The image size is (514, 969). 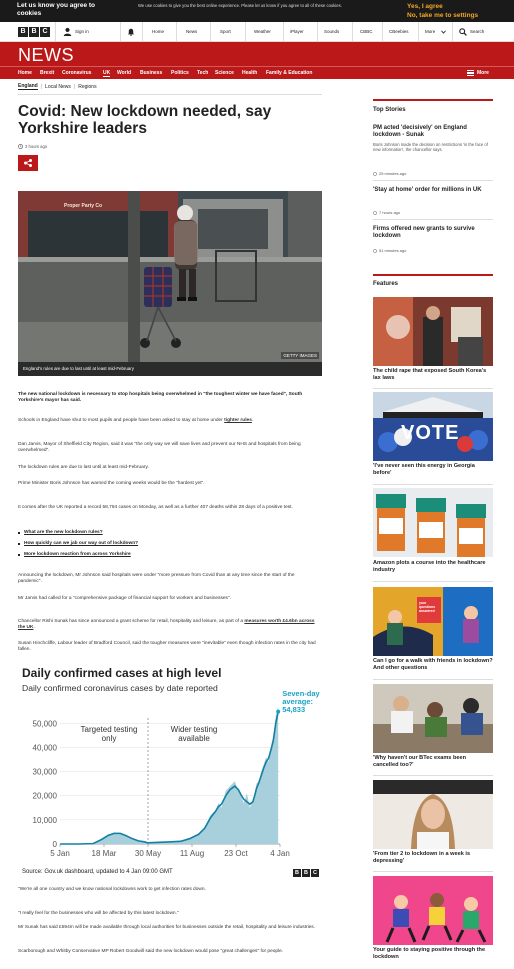 I want to click on y-tick-label: 10,000, so click(x=45, y=820).